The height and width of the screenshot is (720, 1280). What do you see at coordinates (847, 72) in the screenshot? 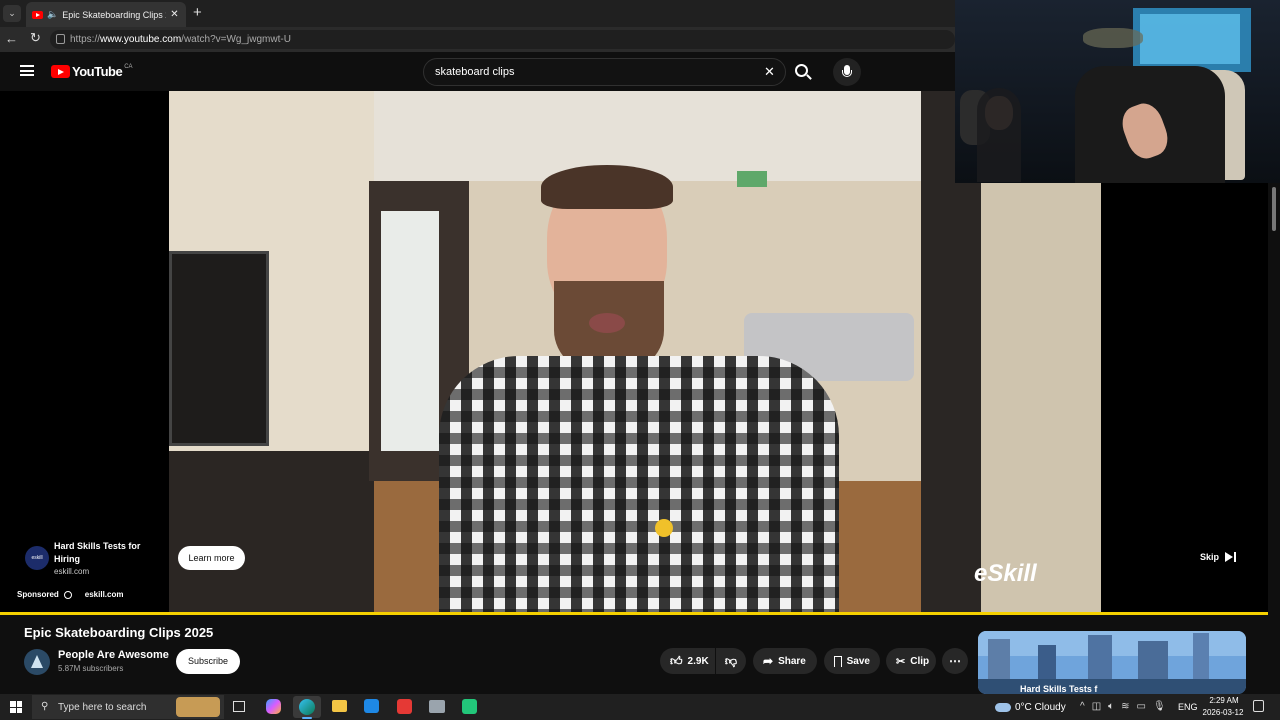
I see `voice-search-icon` at bounding box center [847, 72].